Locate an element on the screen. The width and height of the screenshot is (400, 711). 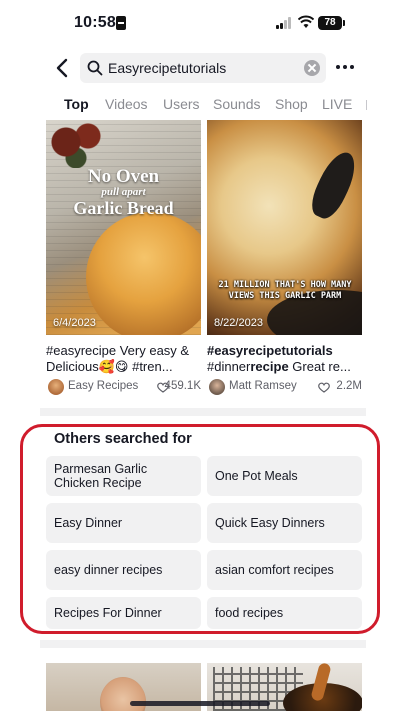
search-tabs: Top Videos Users Sounds Shop LIVE is located at coordinates (200, 106).